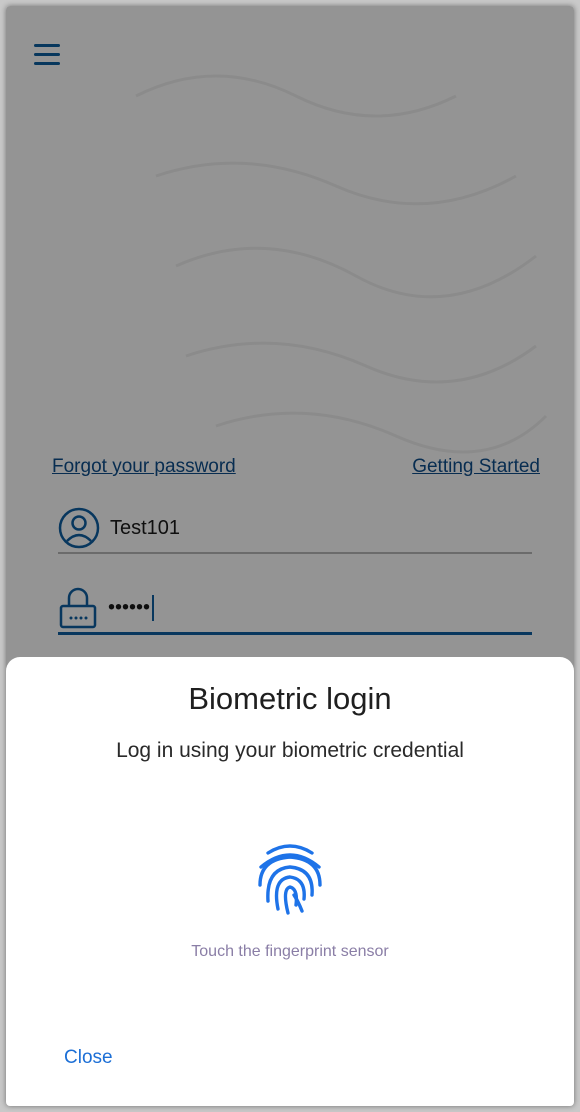 This screenshot has height=1112, width=580. I want to click on fingerprint-icon, so click(290, 879).